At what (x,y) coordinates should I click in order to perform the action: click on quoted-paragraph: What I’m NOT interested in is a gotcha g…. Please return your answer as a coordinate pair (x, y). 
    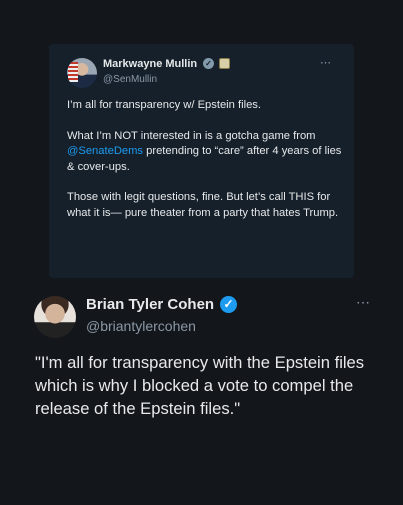
    Looking at the image, I should click on (207, 152).